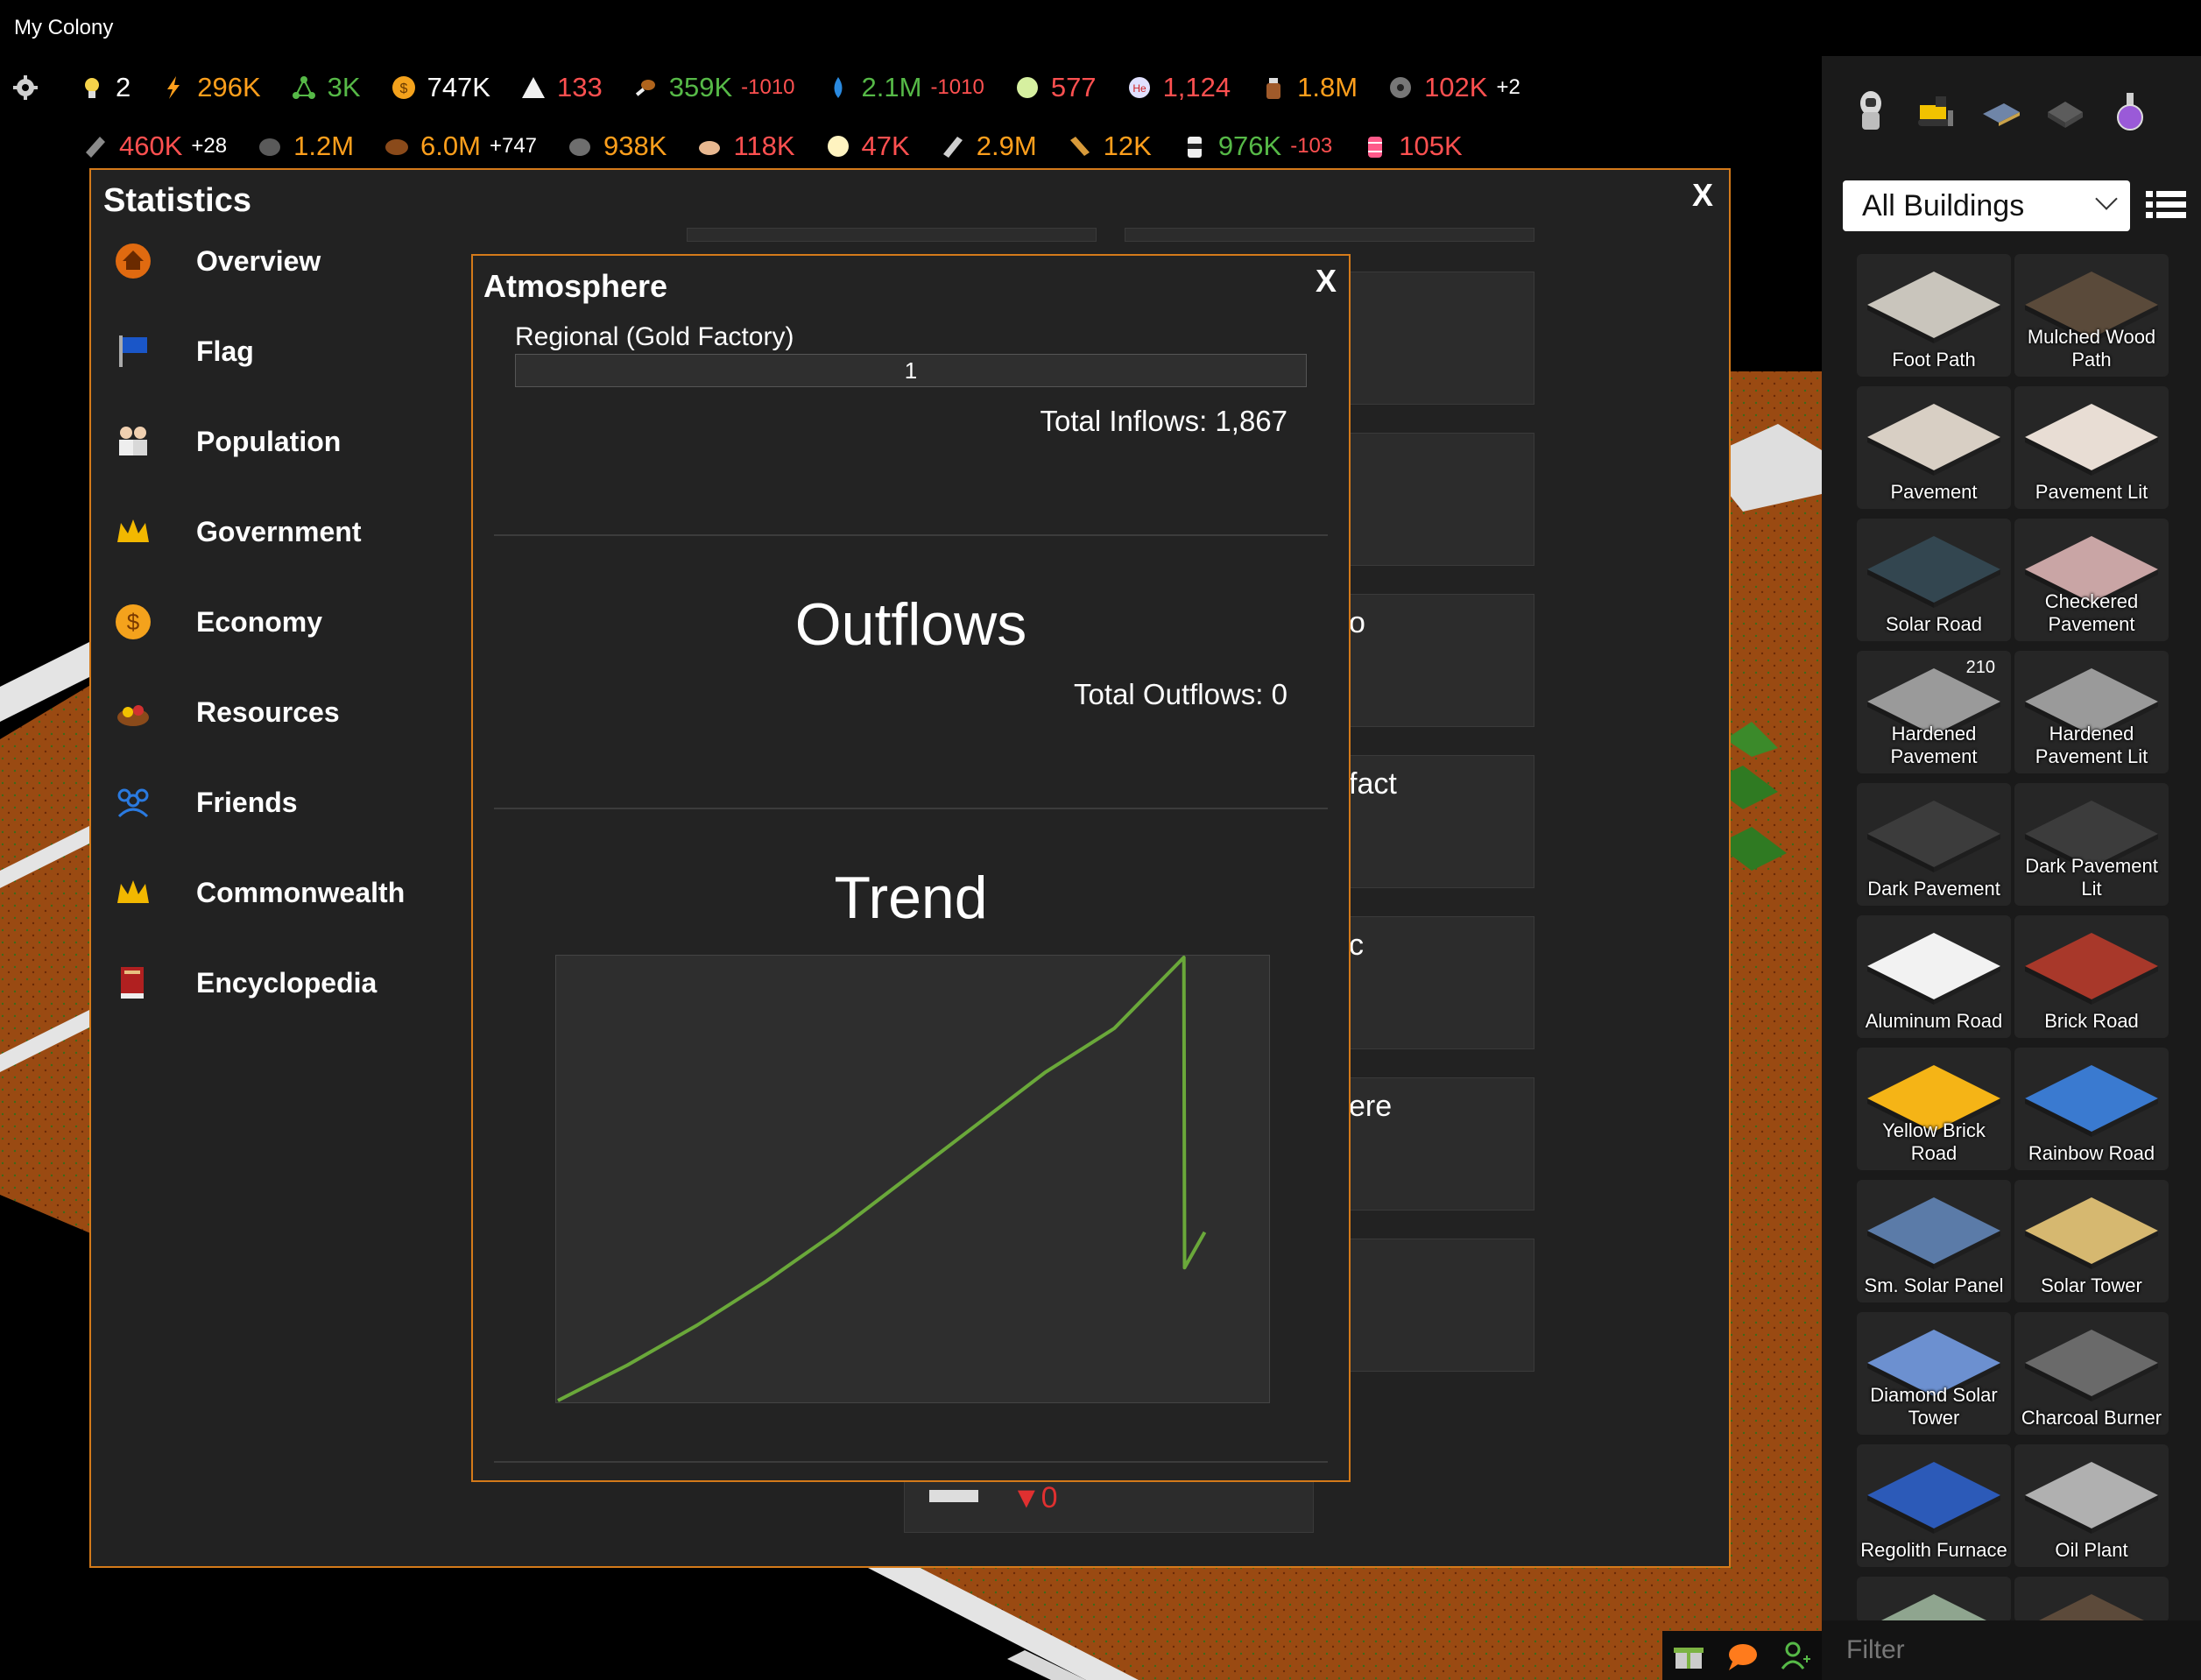 The image size is (2201, 1680). Describe the element at coordinates (1431, 146) in the screenshot. I see `resource-value: 105K` at that location.